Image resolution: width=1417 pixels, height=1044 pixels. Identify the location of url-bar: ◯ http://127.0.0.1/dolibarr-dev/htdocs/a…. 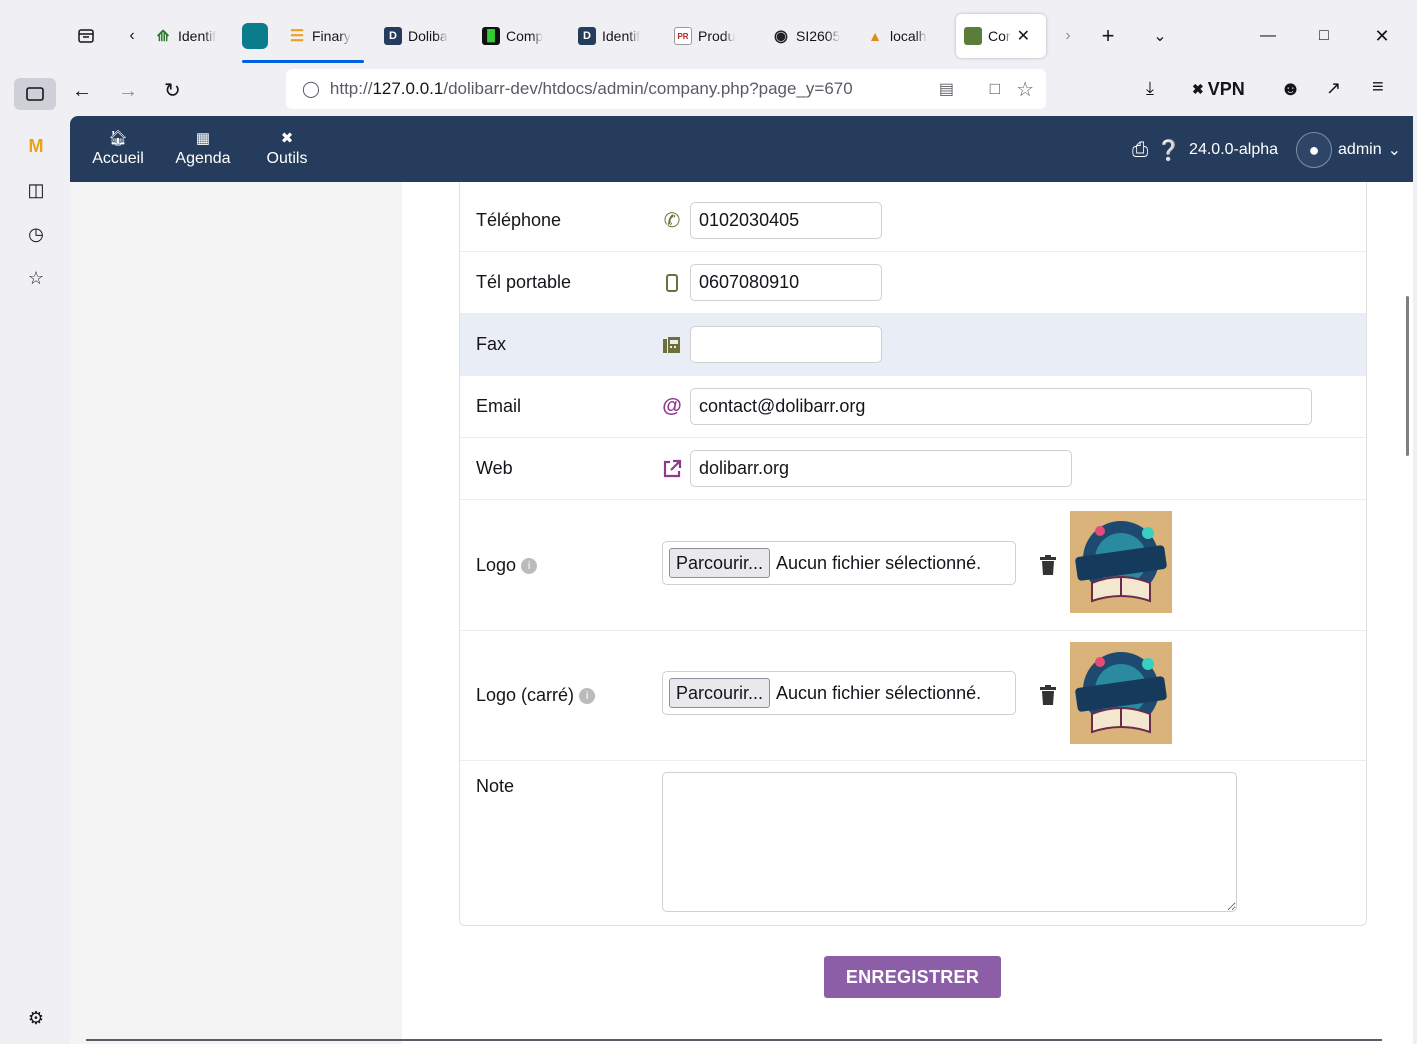
(666, 89).